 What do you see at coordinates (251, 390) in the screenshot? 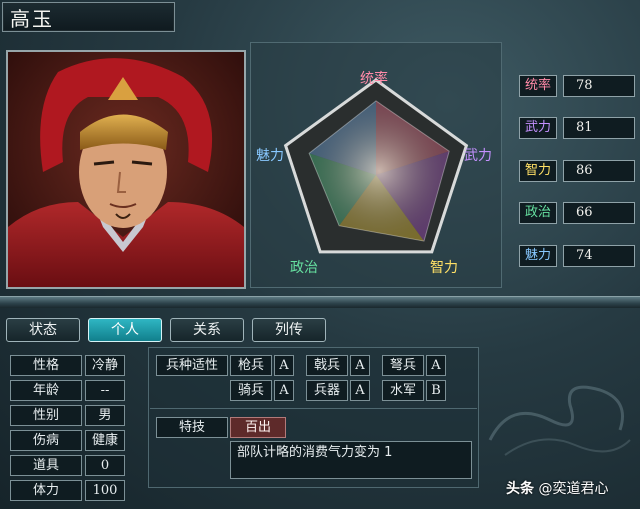
I see `aptitude-unit-label: 骑兵` at bounding box center [251, 390].